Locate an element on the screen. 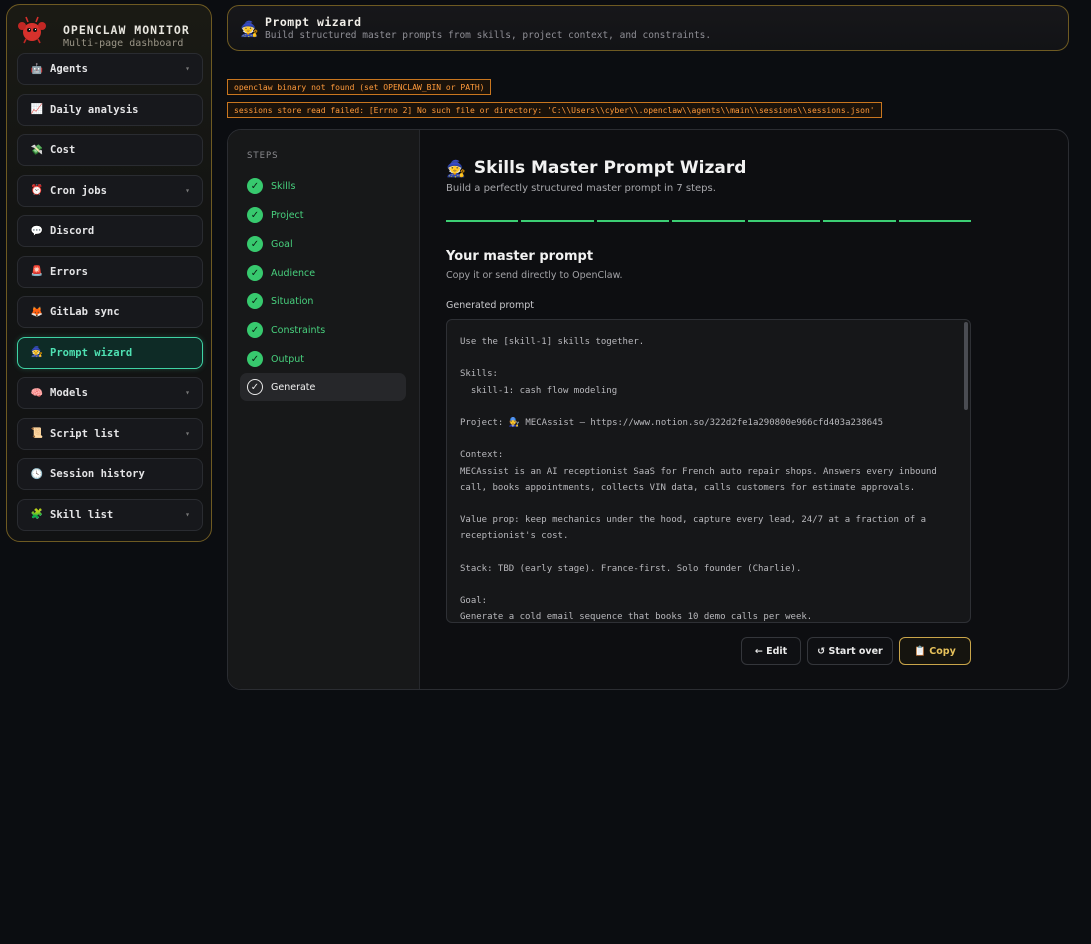 This screenshot has height=944, width=1091. start-over-button: ↺ Start over is located at coordinates (850, 651).